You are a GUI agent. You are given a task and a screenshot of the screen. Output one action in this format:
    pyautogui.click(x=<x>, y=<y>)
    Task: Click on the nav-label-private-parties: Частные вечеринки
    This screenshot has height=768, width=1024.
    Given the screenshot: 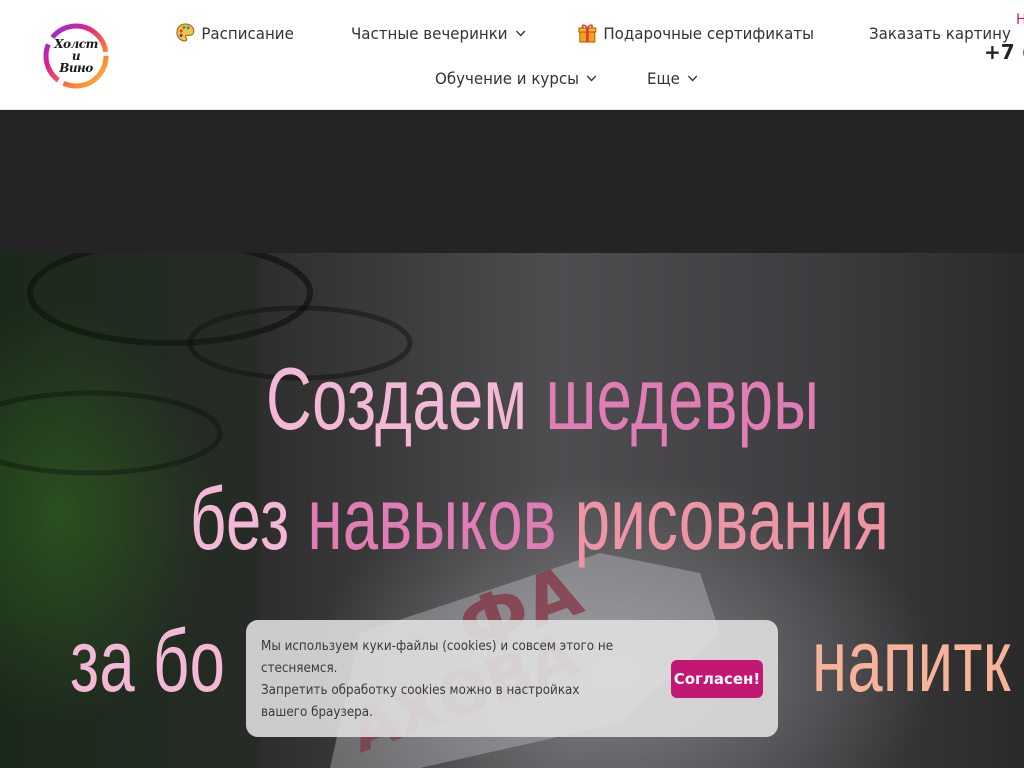 What is the action you would take?
    pyautogui.click(x=429, y=33)
    